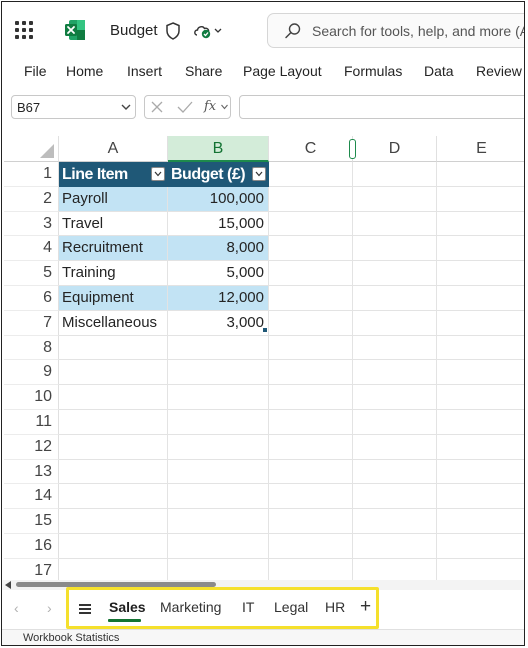 The image size is (528, 648). I want to click on budget-cell: 8,000, so click(218, 249).